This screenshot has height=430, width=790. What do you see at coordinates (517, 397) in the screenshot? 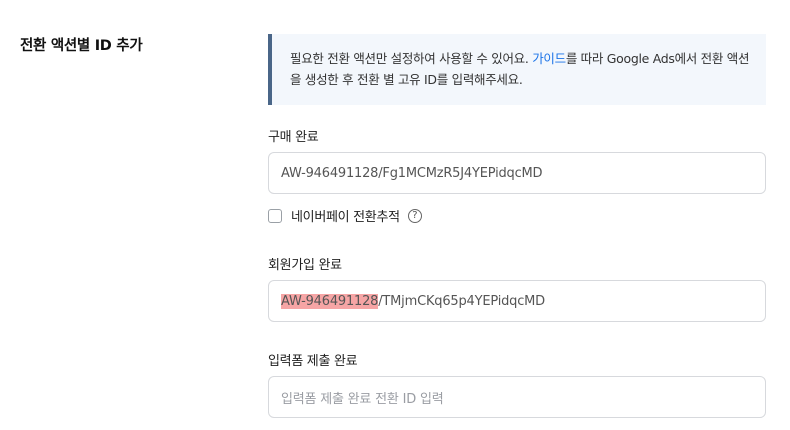
I see `form-submit-input: 입력폼 제출 완료 전환 ID 입력` at bounding box center [517, 397].